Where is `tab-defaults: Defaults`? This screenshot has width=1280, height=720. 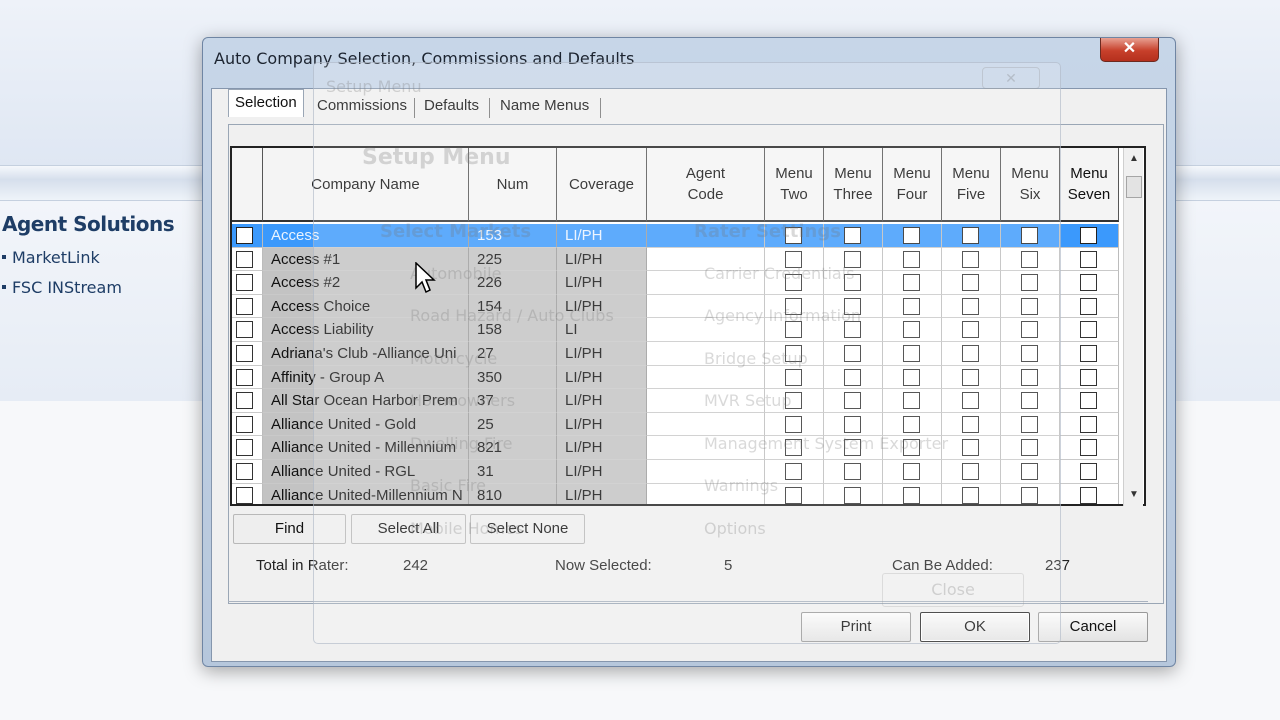 tab-defaults: Defaults is located at coordinates (451, 107).